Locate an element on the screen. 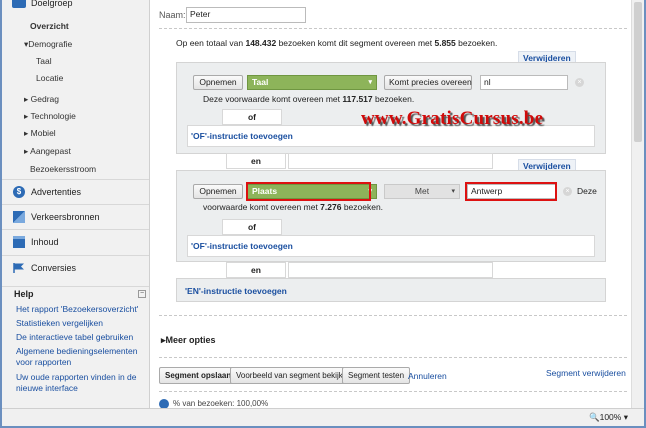 The width and height of the screenshot is (646, 428). help-link: De interactieve tabel gebruiken is located at coordinates (80, 337).